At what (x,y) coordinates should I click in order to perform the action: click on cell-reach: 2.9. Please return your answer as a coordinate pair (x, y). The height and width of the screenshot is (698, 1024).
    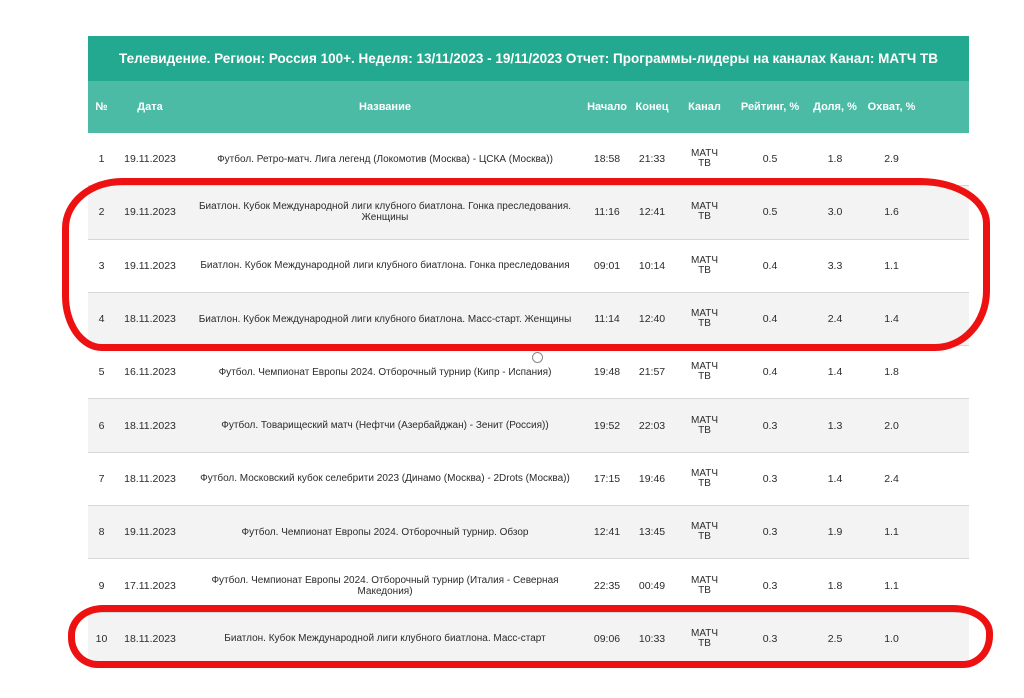
    Looking at the image, I should click on (891, 159).